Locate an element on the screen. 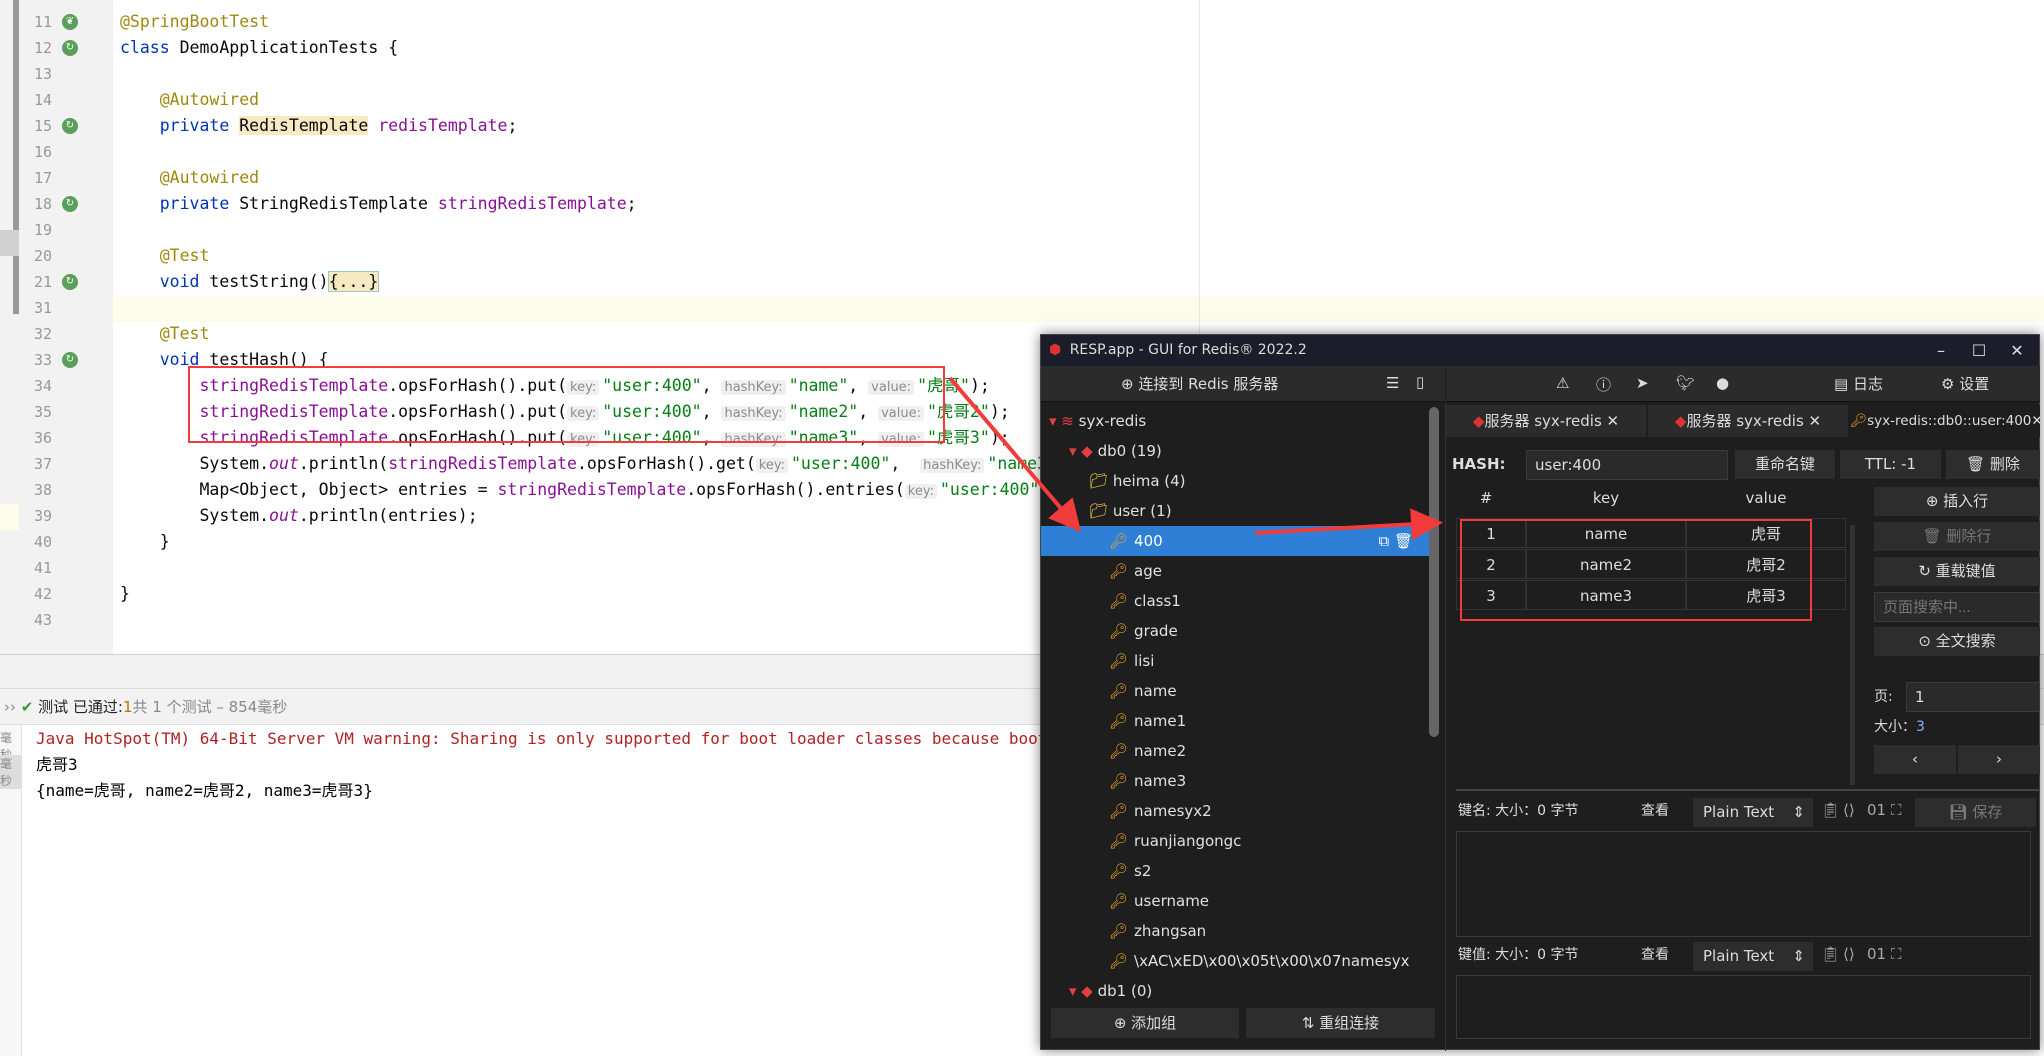 This screenshot has height=1056, width=2044. arrow-to-table is located at coordinates (1348, 524).